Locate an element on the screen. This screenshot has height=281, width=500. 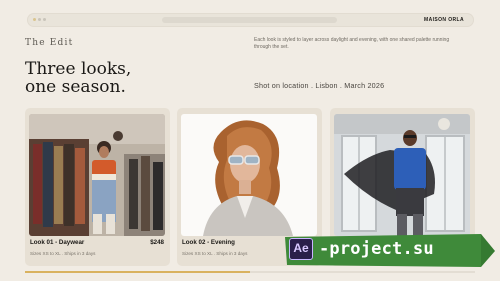
browser-bar: MAISON ORLA is located at coordinates (250, 20).